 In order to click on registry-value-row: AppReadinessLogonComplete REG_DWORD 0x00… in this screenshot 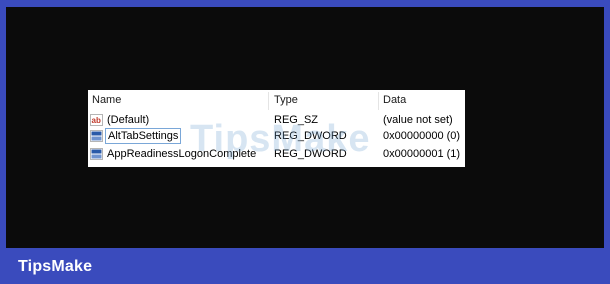, I will do `click(276, 154)`.